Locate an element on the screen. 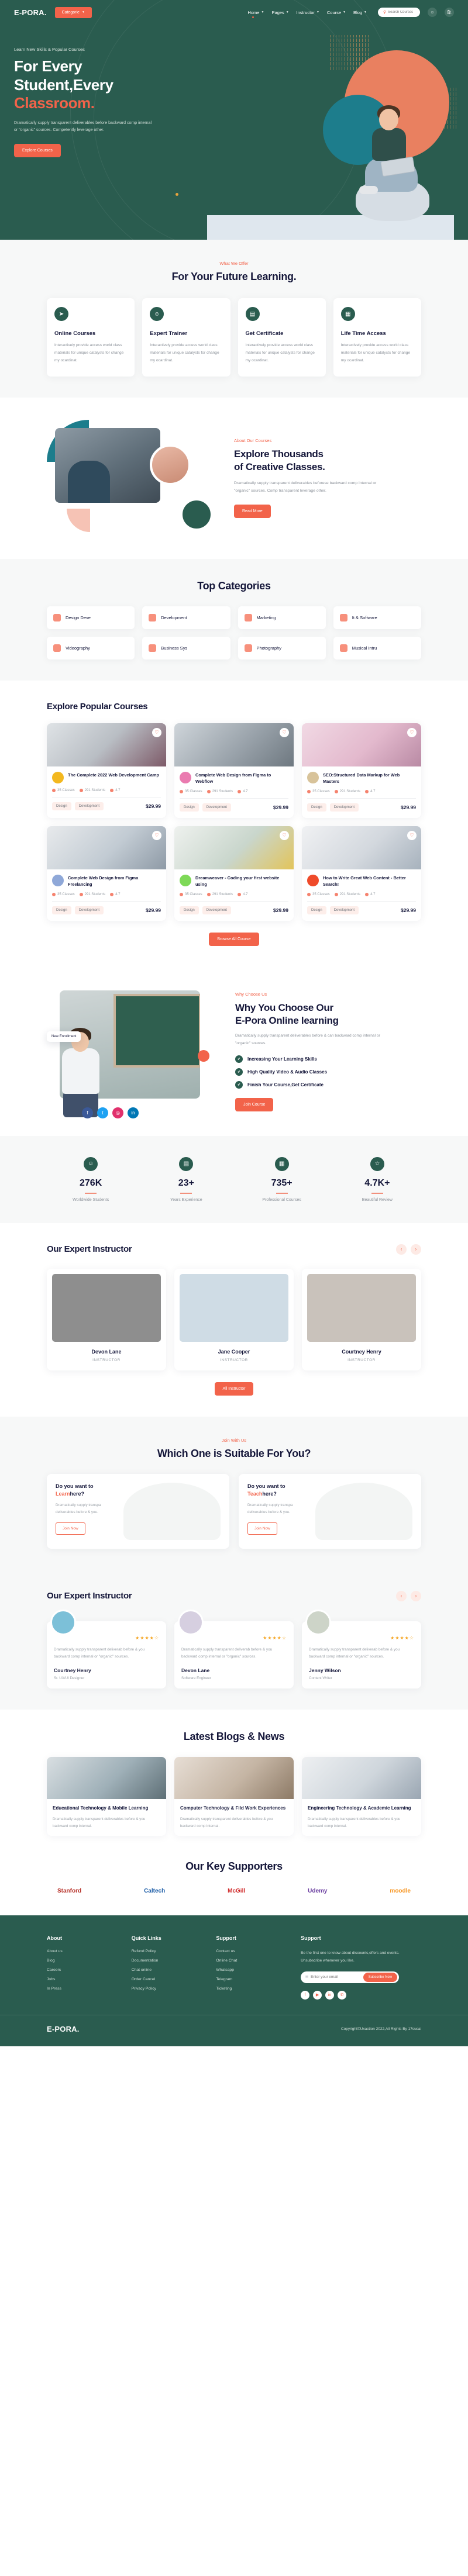  footer-link: Whatsapp is located at coordinates (253, 1970).